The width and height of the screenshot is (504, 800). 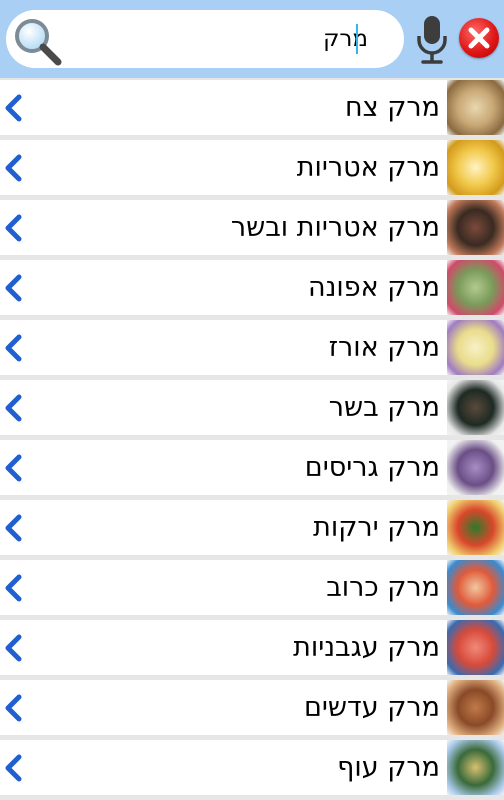 I want to click on result-label: מרק עגבניות, so click(x=366, y=647).